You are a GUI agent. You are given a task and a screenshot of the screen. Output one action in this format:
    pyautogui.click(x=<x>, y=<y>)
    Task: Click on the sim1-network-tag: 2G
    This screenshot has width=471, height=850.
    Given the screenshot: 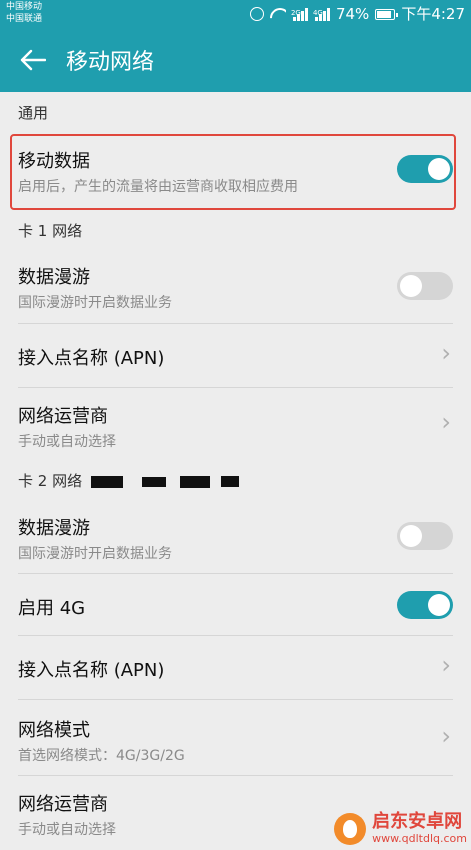 What is the action you would take?
    pyautogui.click(x=295, y=13)
    